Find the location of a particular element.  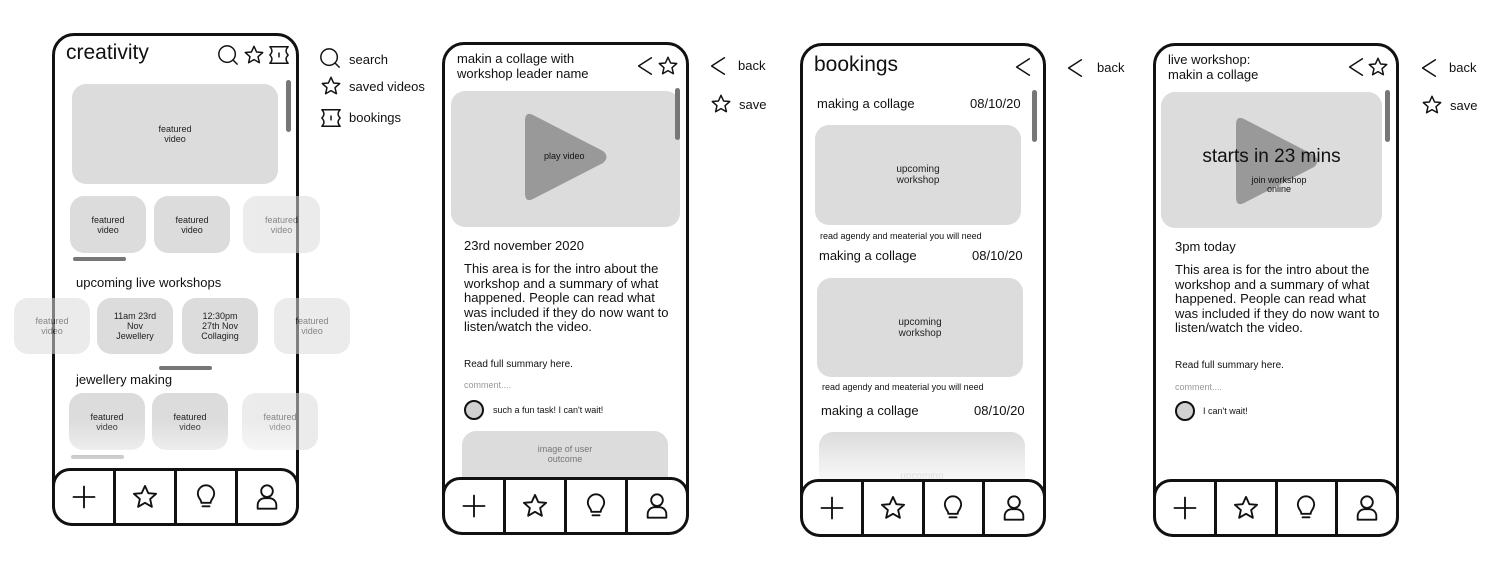

play-video-label: play video is located at coordinates (564, 156).